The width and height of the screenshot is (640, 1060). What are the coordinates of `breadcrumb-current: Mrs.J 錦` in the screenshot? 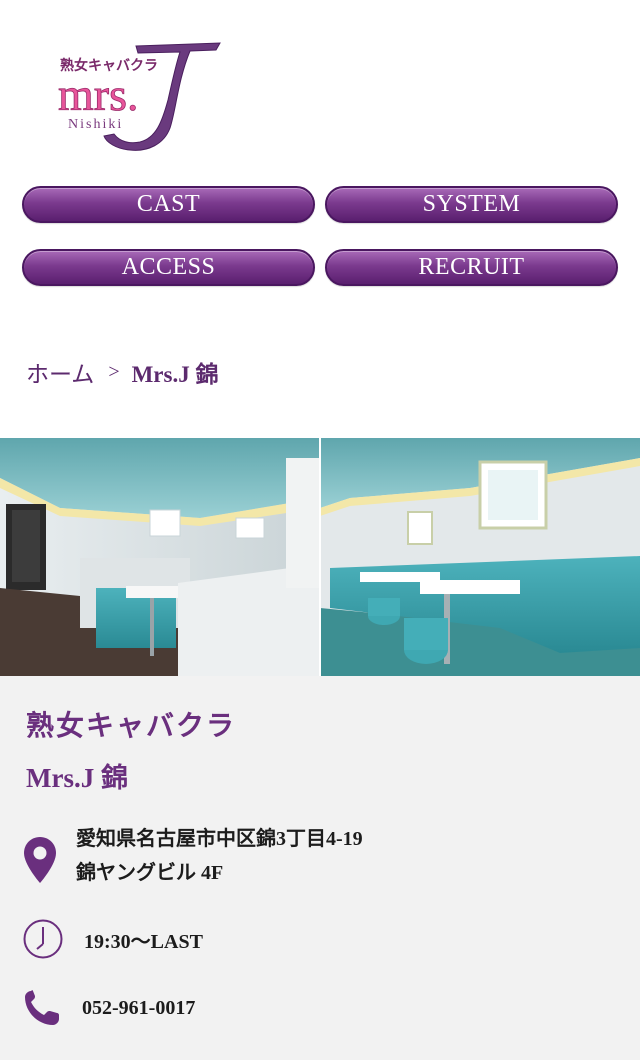 It's located at (175, 374).